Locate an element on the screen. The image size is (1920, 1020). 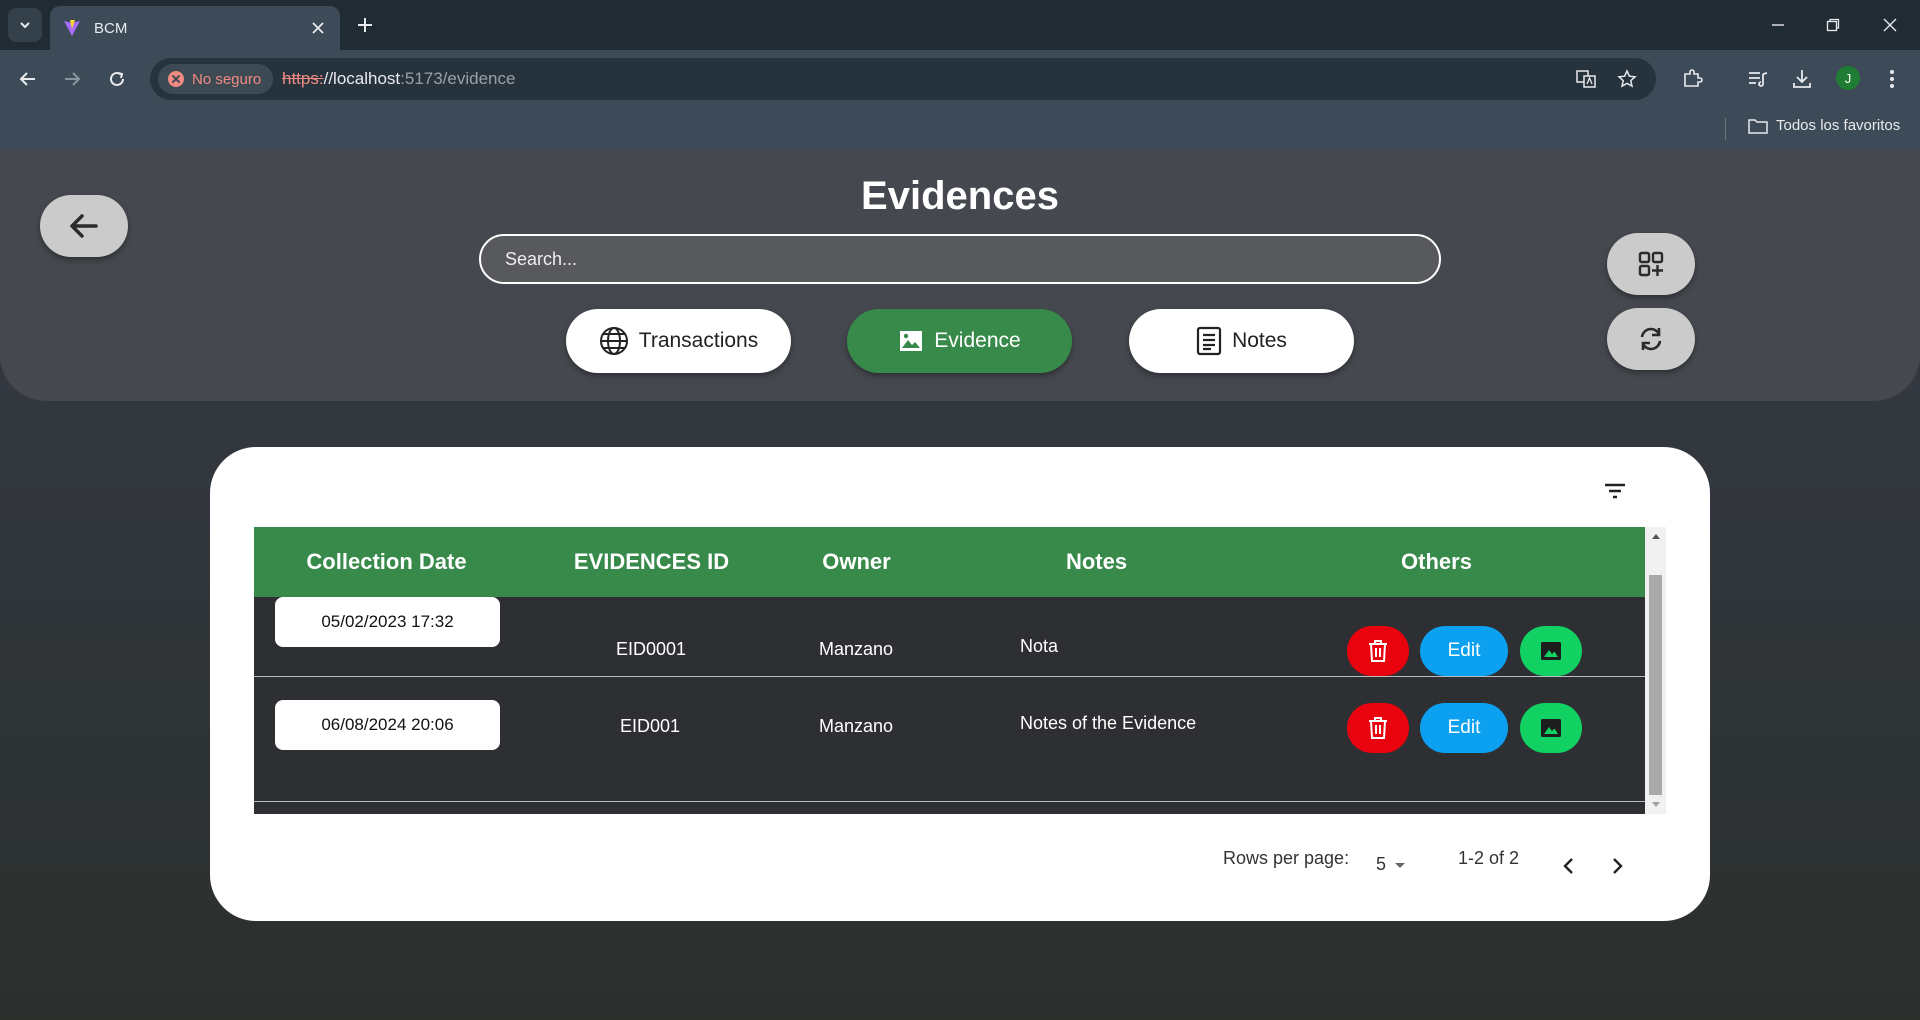
document-icon is located at coordinates (1209, 341).